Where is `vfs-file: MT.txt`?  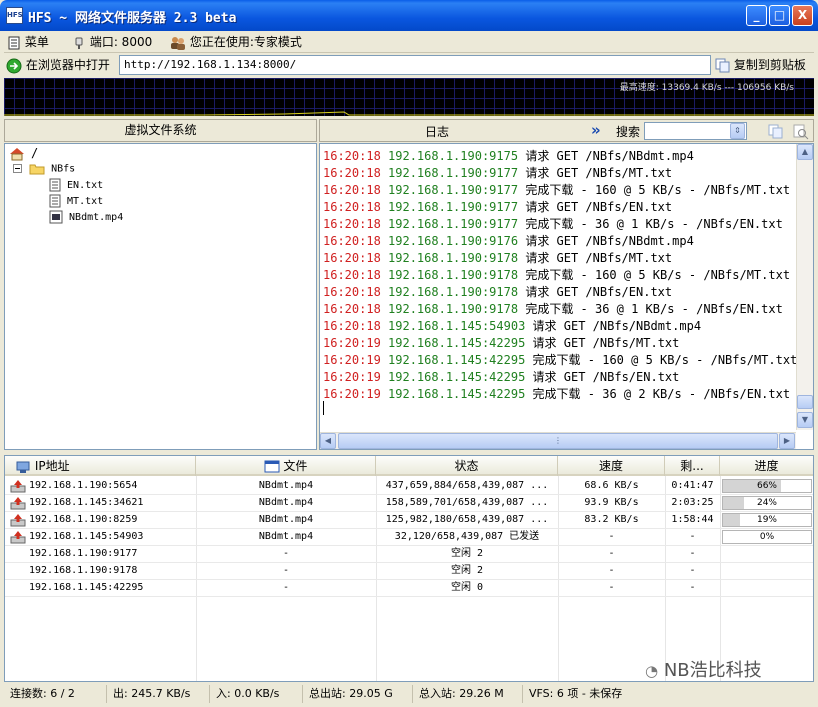
vfs-file: MT.txt is located at coordinates (76, 202).